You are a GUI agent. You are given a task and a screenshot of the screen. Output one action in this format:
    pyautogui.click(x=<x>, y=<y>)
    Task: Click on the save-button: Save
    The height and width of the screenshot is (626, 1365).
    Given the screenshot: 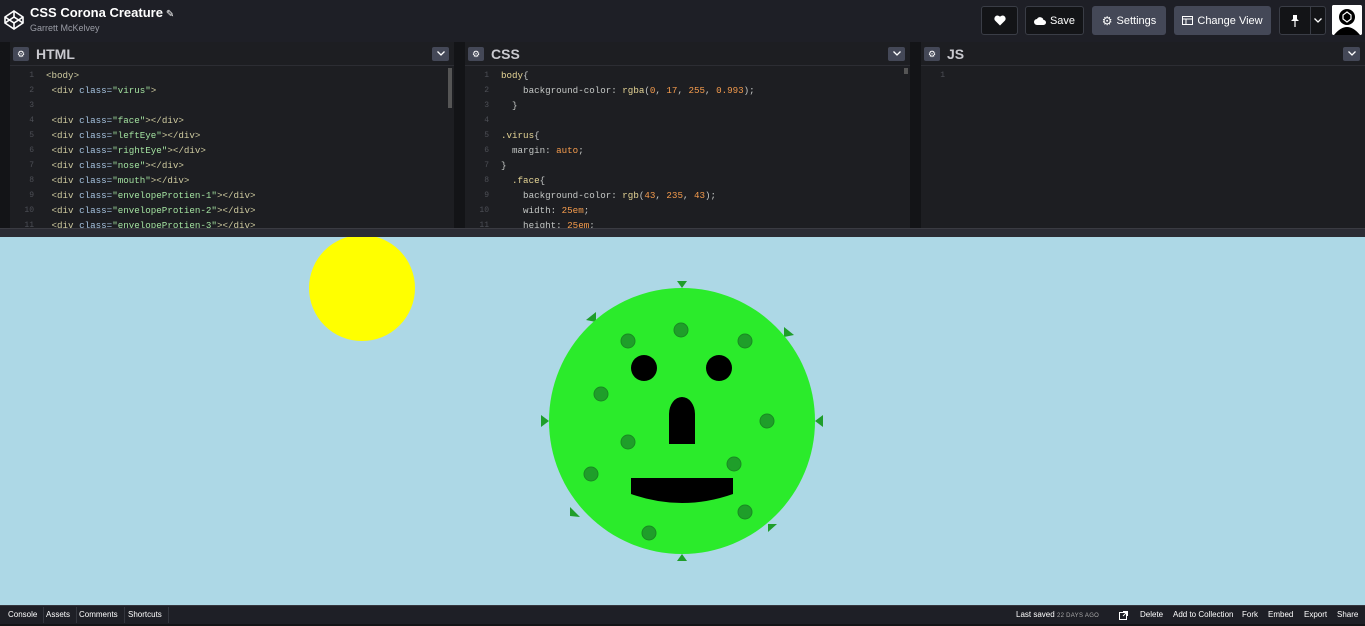 What is the action you would take?
    pyautogui.click(x=1054, y=20)
    